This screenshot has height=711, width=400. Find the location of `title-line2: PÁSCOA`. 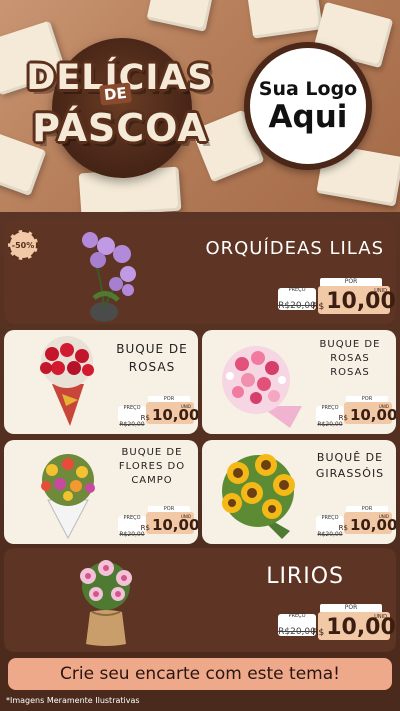

title-line2: PÁSCOA is located at coordinates (120, 128).